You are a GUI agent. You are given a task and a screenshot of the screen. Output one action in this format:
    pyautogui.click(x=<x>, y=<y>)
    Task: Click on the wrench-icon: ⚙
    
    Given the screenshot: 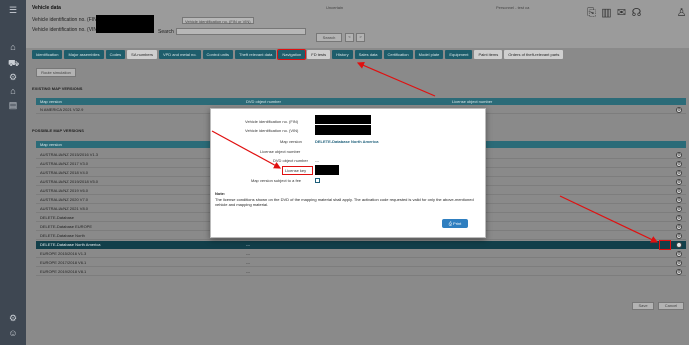 What is the action you would take?
    pyautogui.click(x=13, y=77)
    